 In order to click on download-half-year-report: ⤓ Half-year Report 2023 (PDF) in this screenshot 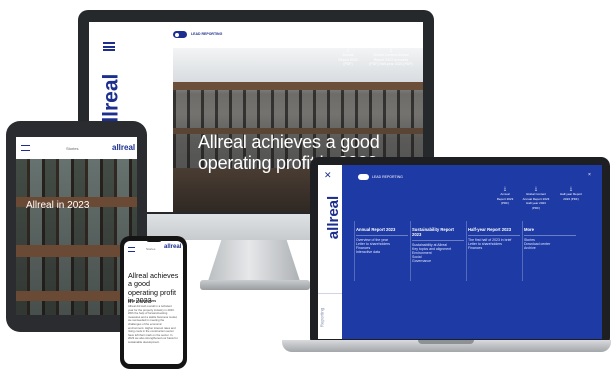, I will do `click(571, 194)`.